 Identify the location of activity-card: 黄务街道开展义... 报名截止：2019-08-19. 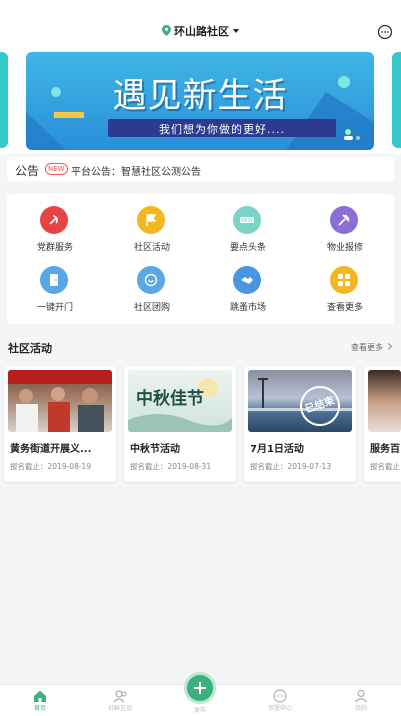
(60, 424).